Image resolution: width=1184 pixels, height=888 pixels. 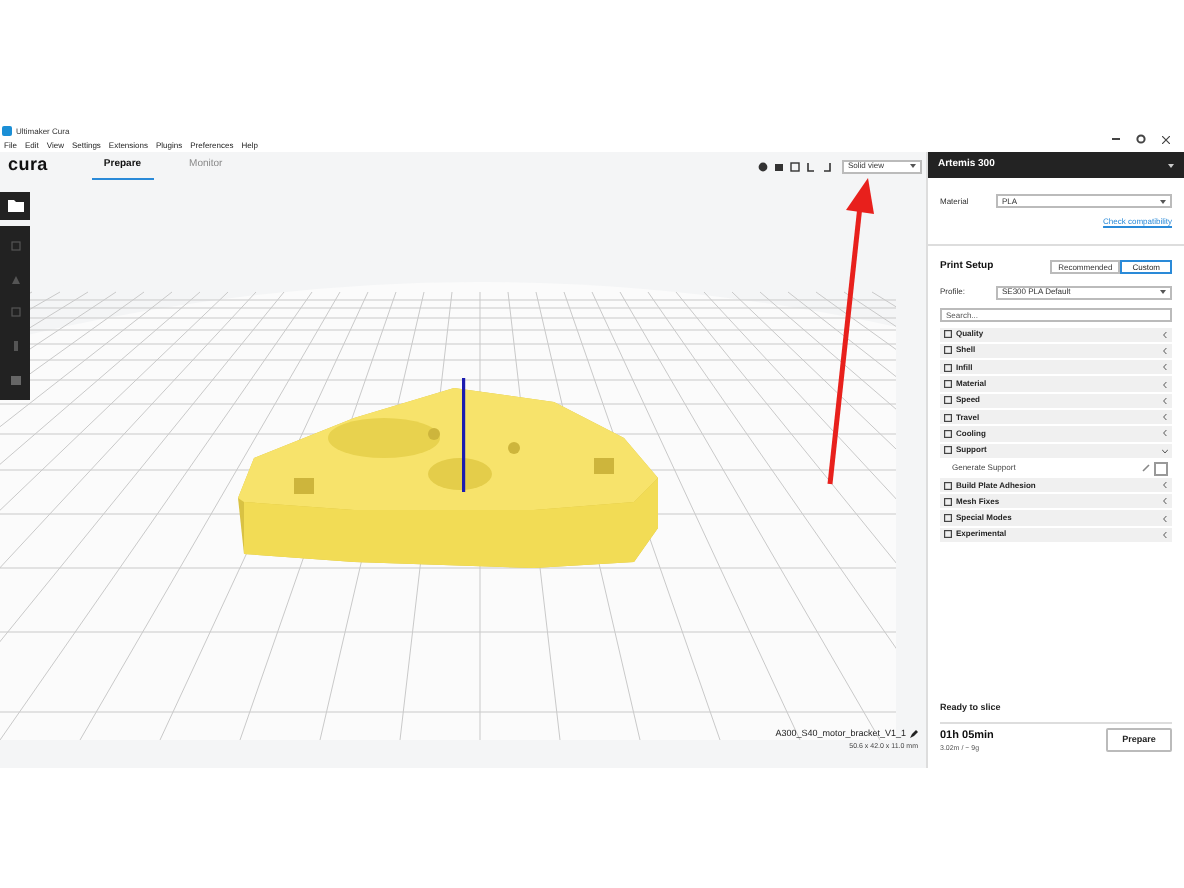 I want to click on close-icon, so click(x=1166, y=139).